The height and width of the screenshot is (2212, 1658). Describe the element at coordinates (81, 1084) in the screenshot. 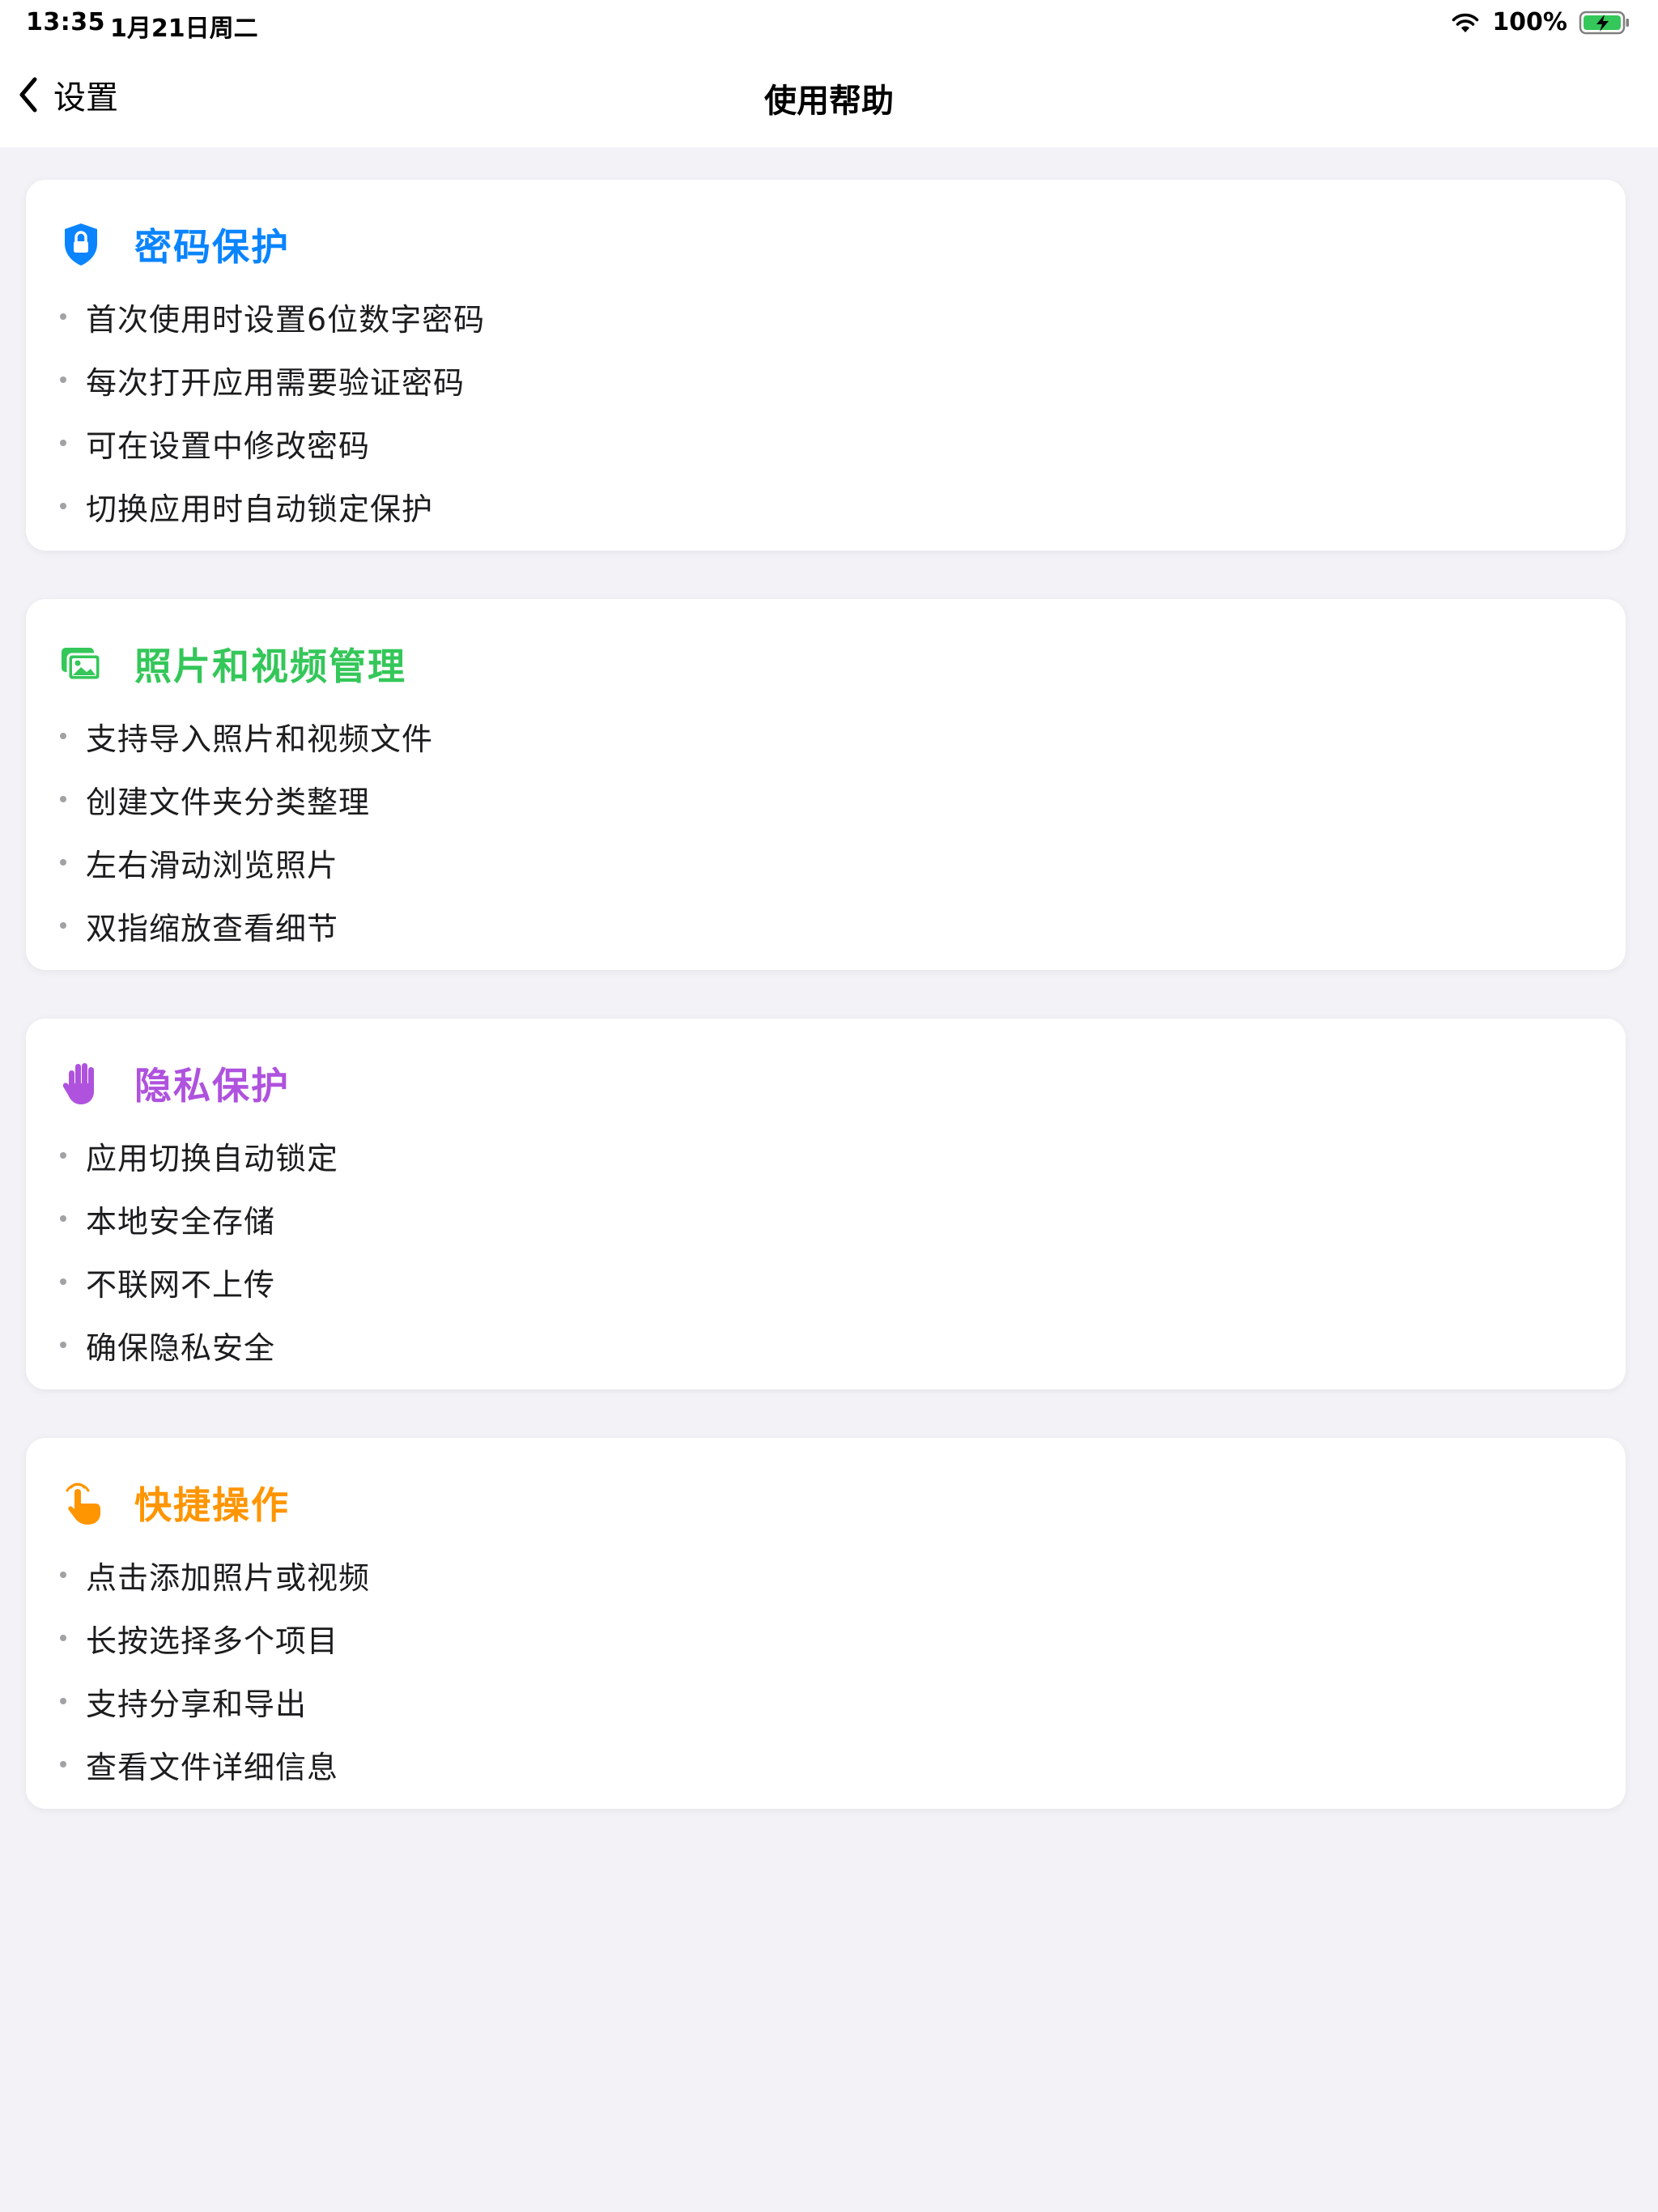

I see `hand-raised-icon` at that location.